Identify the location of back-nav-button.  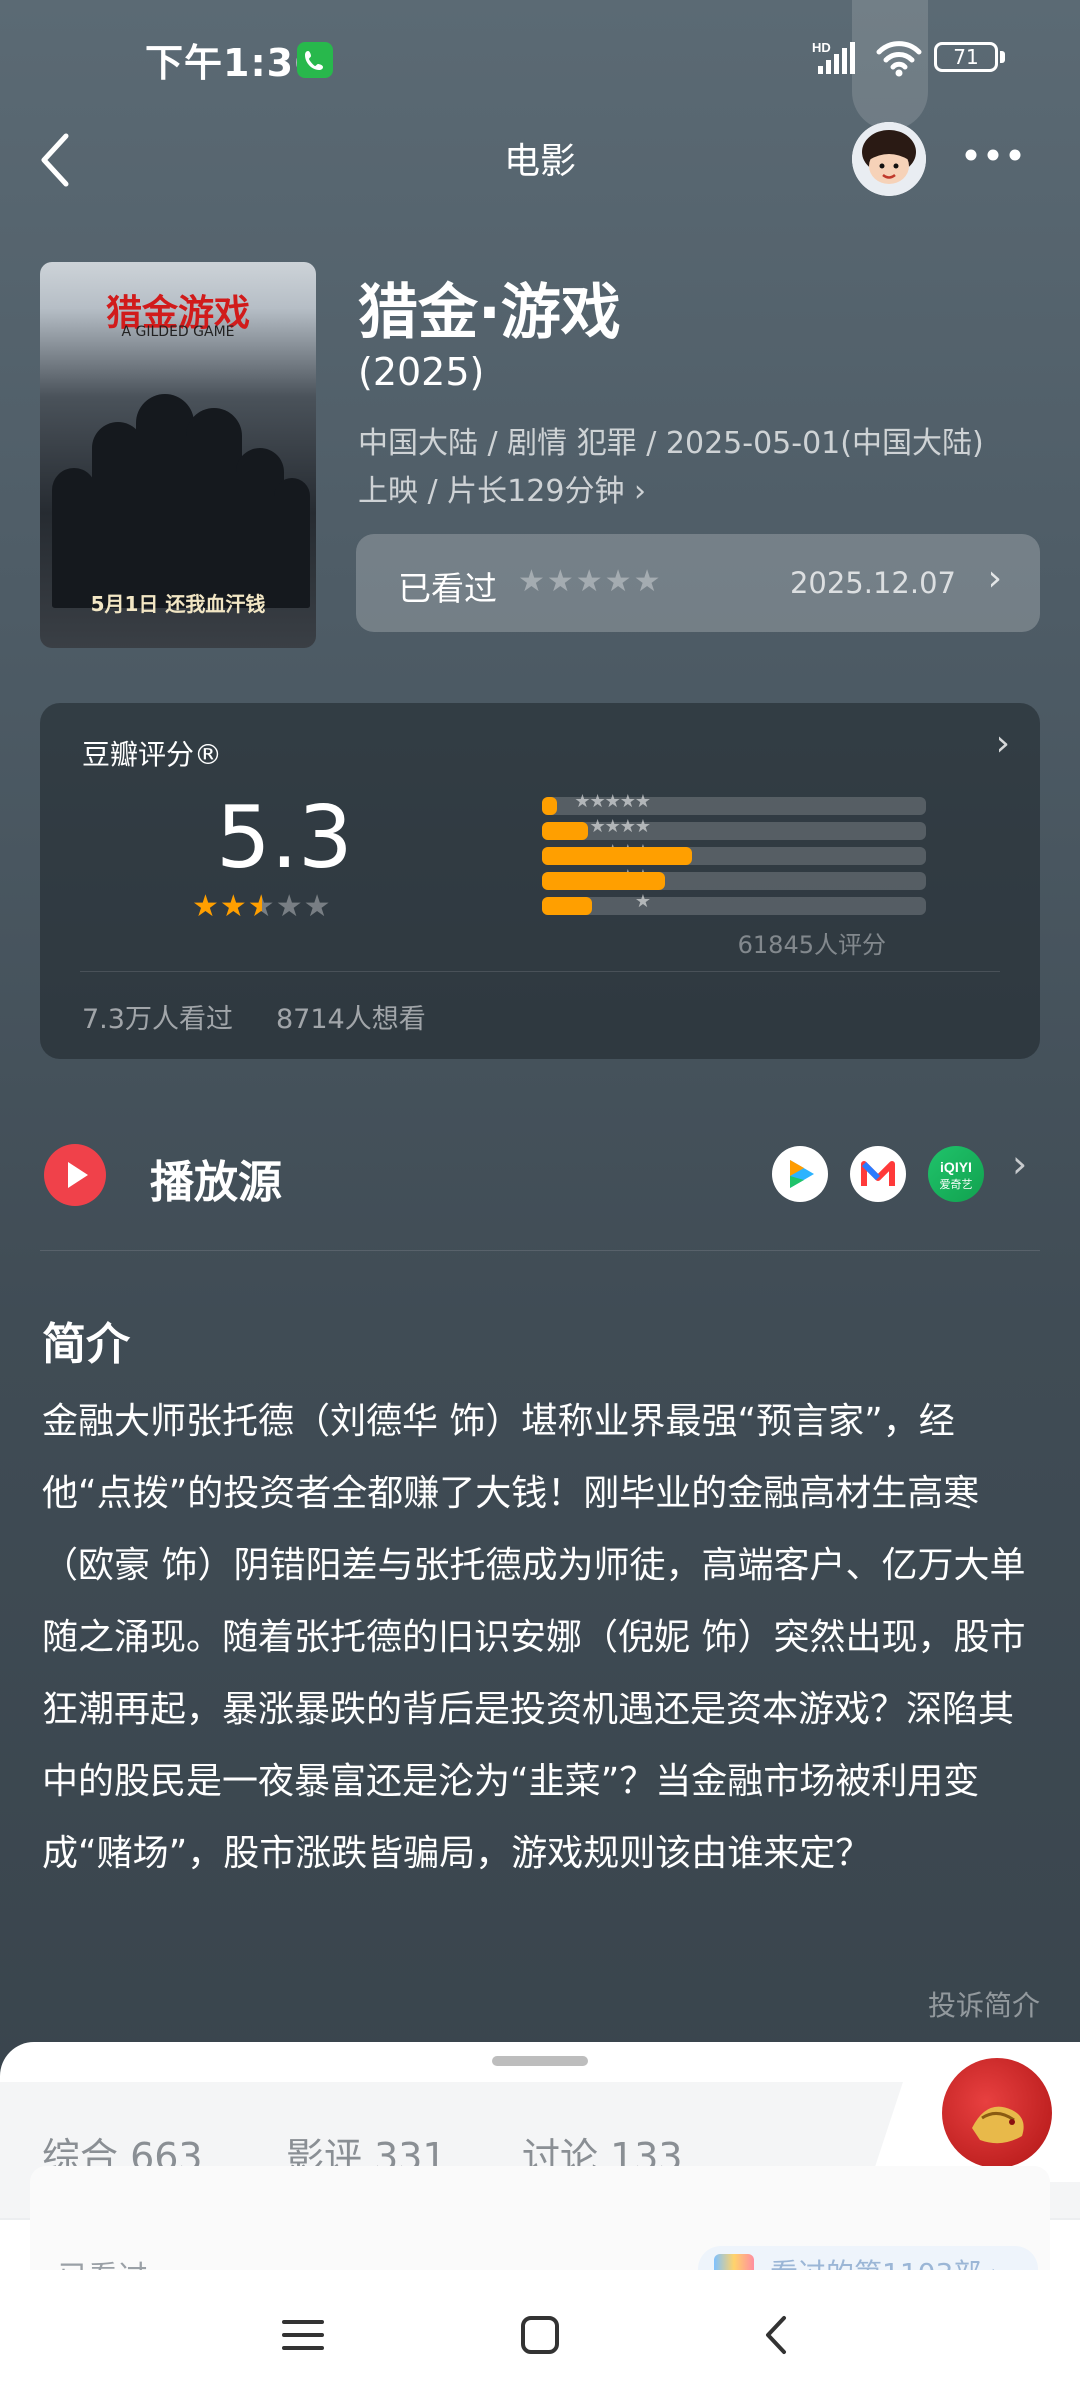
(777, 2335).